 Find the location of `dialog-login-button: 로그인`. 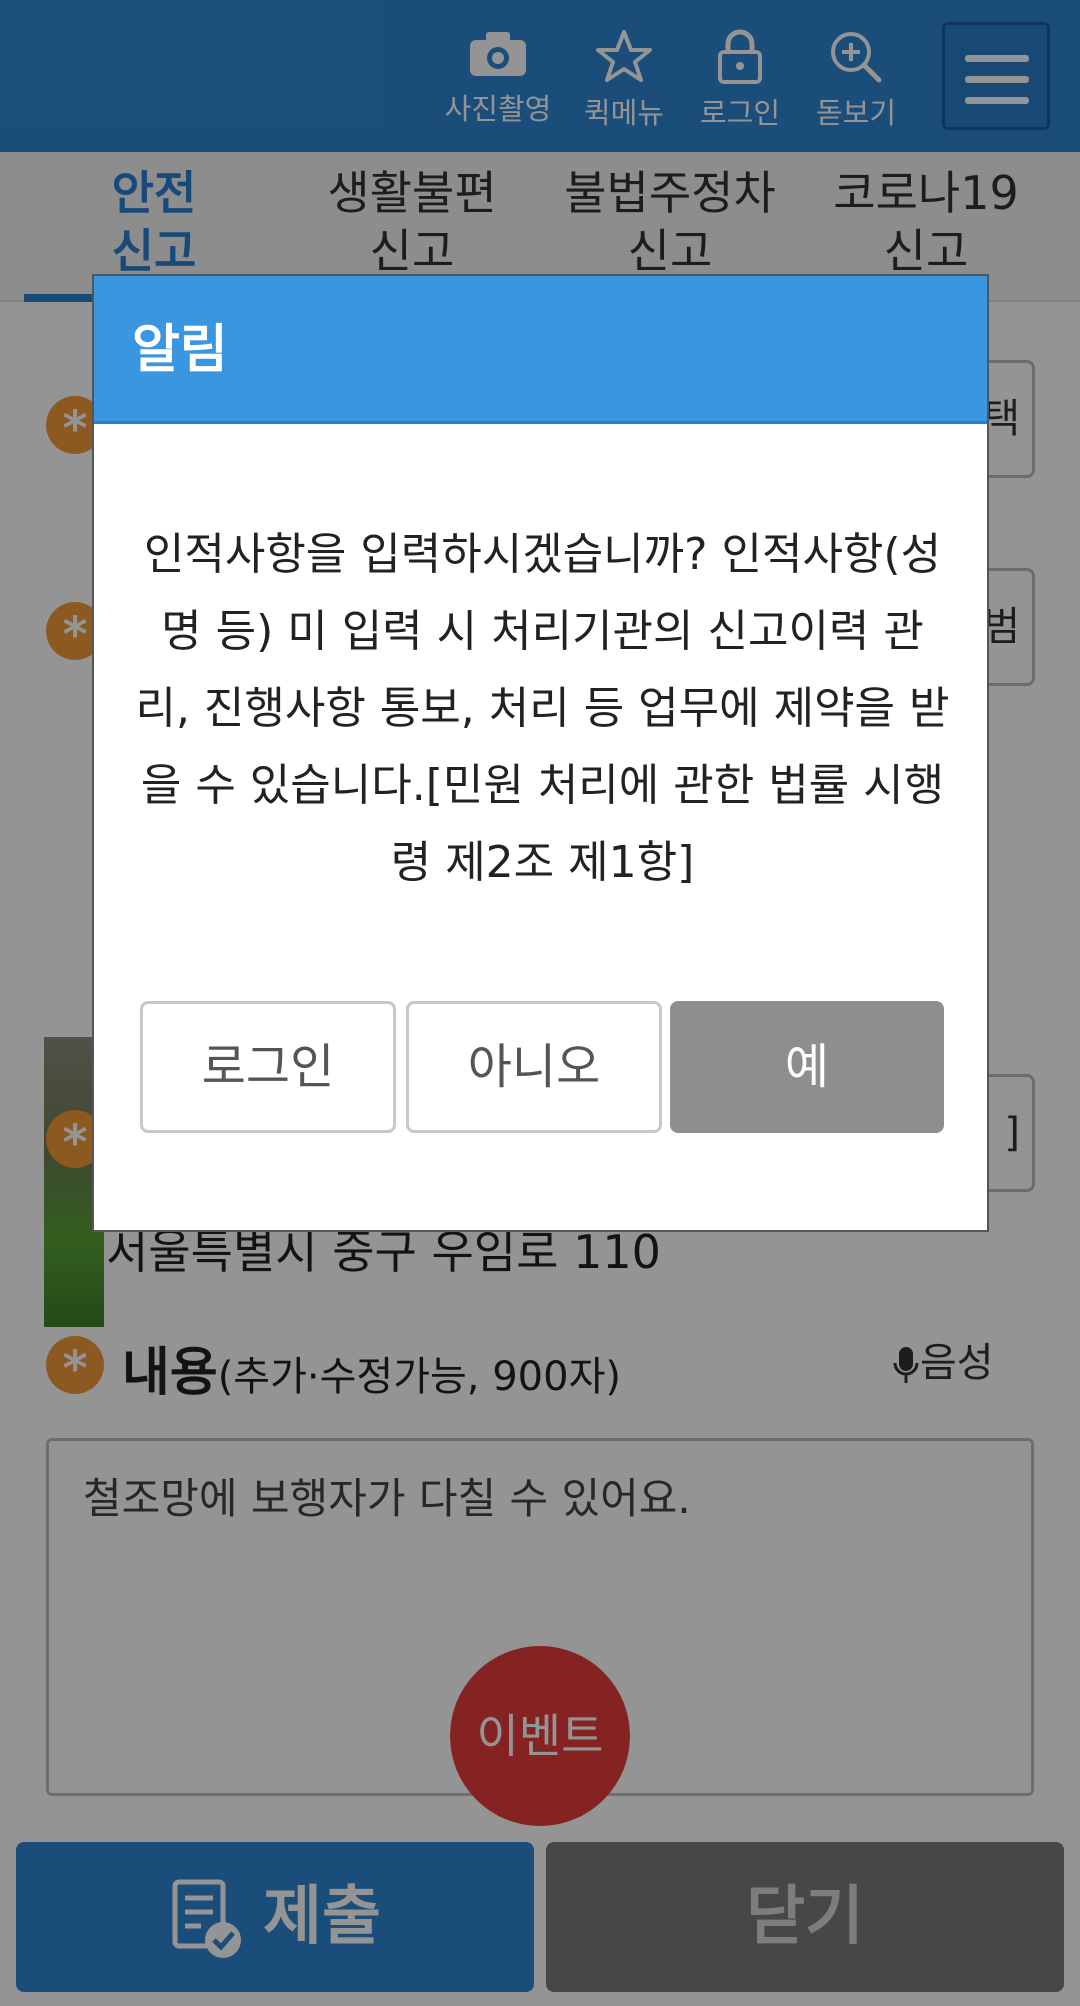

dialog-login-button: 로그인 is located at coordinates (268, 1067).